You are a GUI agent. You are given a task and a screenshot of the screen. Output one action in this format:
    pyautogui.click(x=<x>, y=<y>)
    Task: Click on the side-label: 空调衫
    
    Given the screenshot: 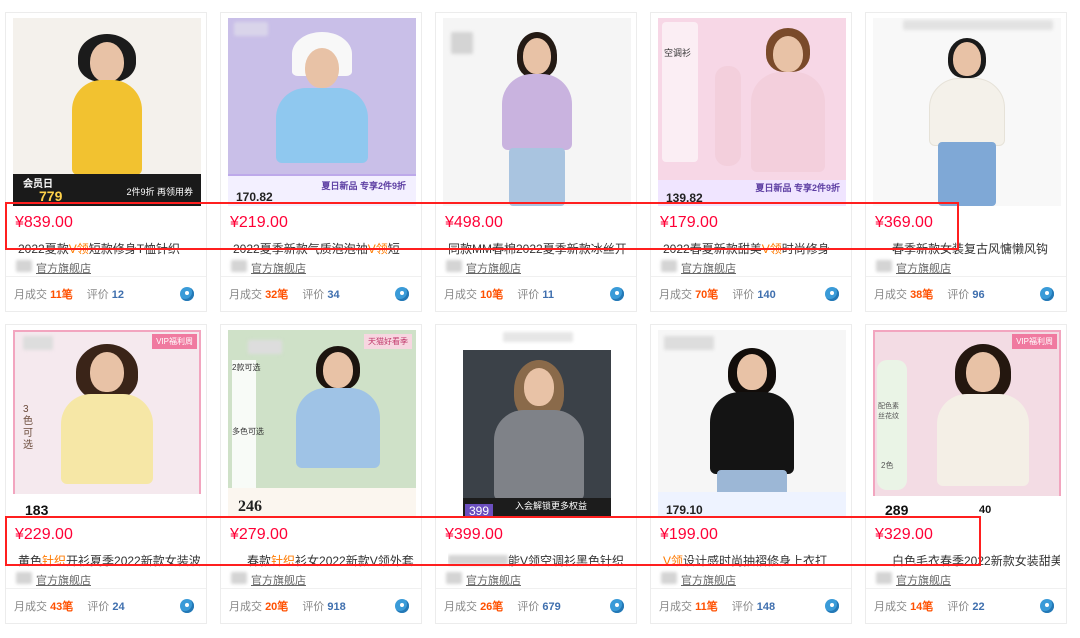 What is the action you would take?
    pyautogui.click(x=678, y=53)
    